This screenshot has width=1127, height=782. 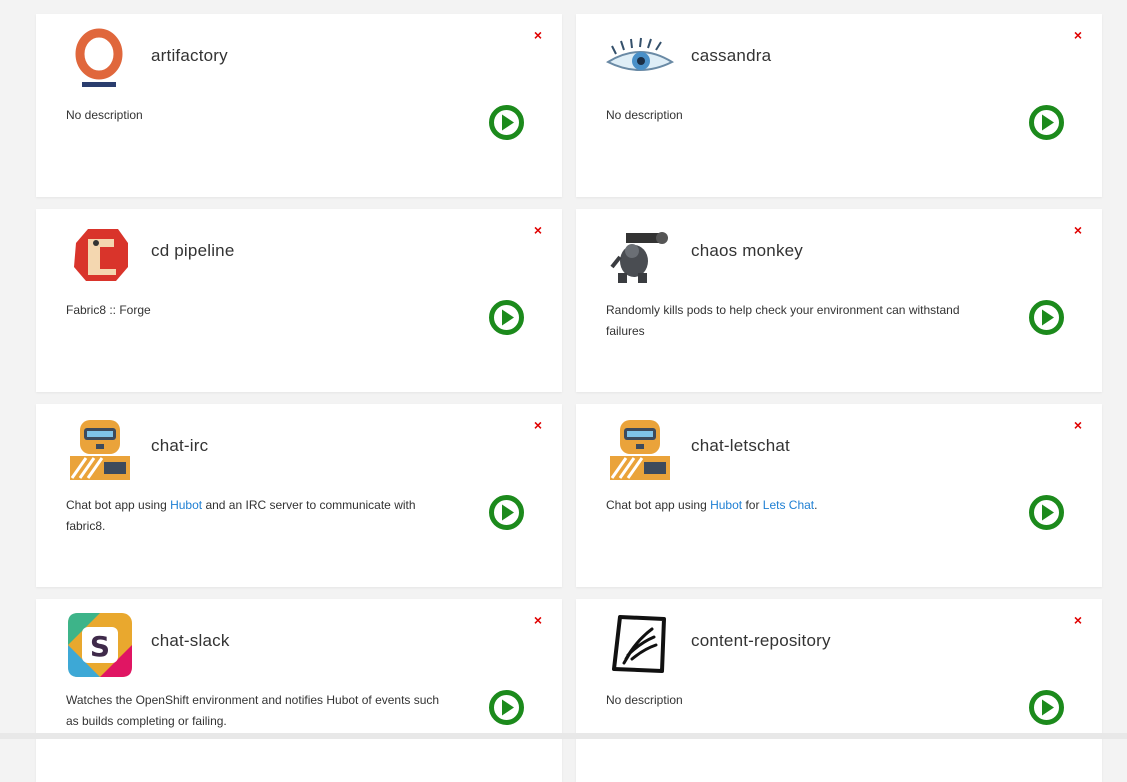 I want to click on app-card-cassandra: cassandra × No description, so click(x=839, y=105).